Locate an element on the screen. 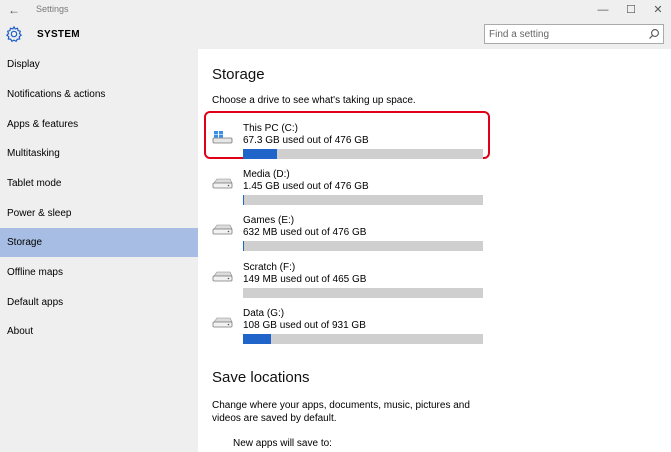 The image size is (671, 452). sidebar-item-multitasking: Multitasking is located at coordinates (99, 153).